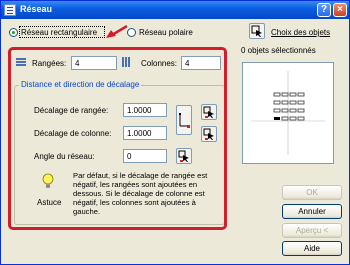 The height and width of the screenshot is (265, 350). I want to click on close-button: ×, so click(340, 10).